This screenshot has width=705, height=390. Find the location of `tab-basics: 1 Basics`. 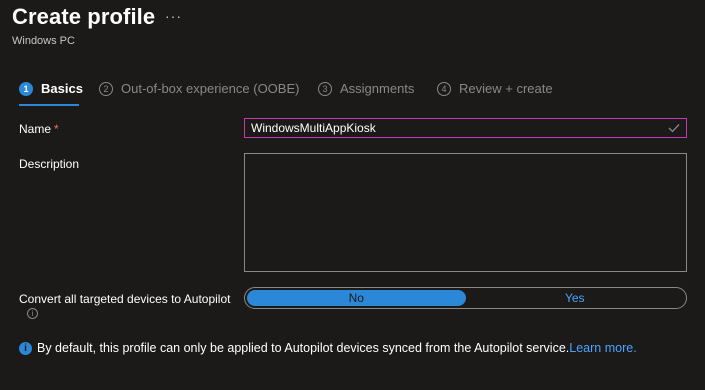

tab-basics: 1 Basics is located at coordinates (51, 88).